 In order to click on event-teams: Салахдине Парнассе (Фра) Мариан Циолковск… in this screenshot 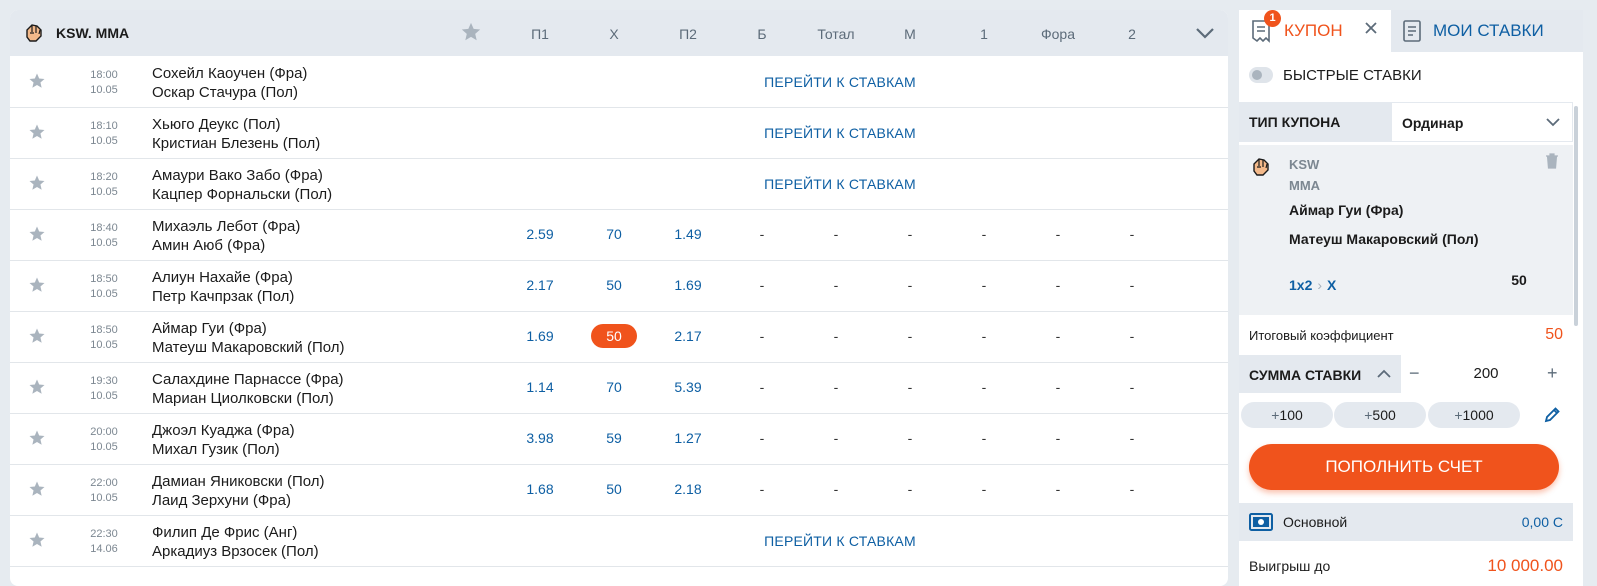, I will do `click(248, 389)`.